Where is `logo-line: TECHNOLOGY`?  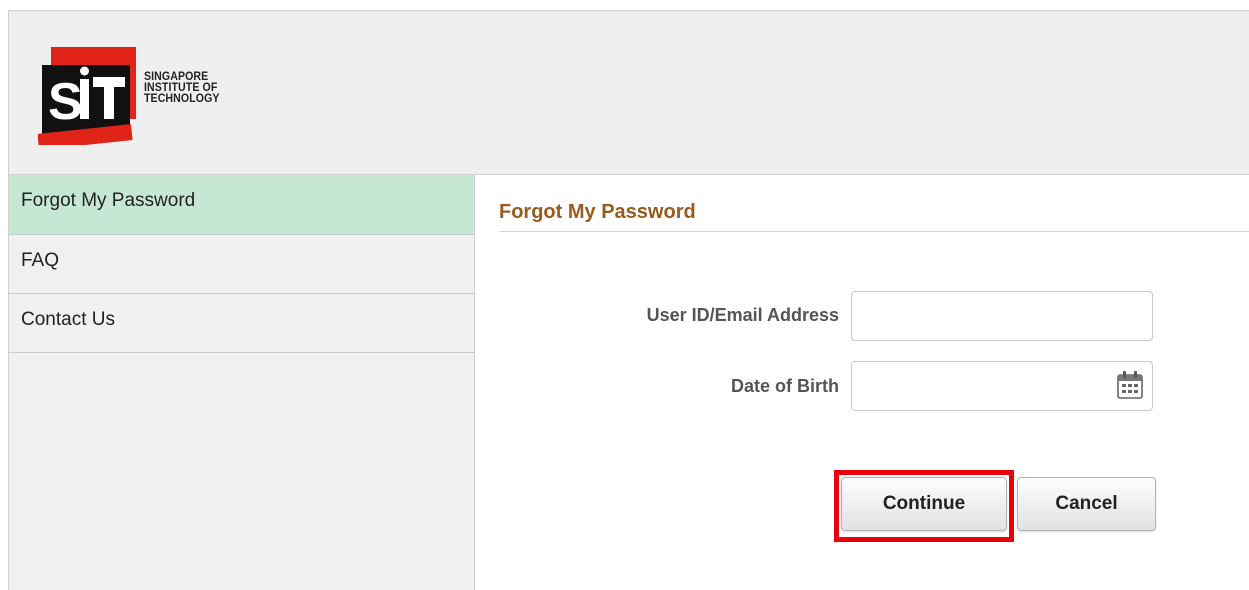
logo-line: TECHNOLOGY is located at coordinates (182, 99).